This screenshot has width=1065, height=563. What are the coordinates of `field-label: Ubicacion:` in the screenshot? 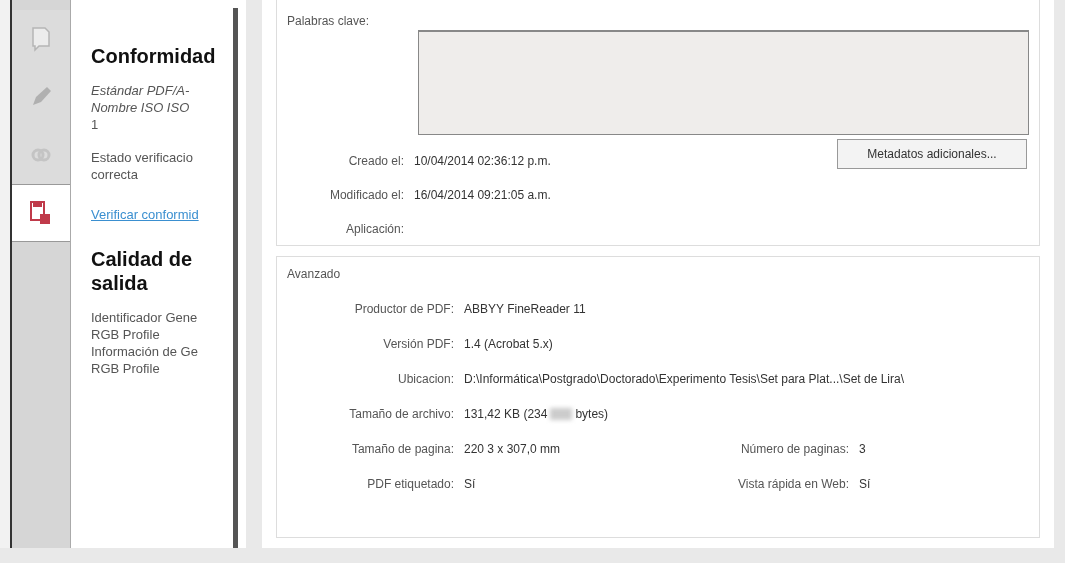 It's located at (425, 379).